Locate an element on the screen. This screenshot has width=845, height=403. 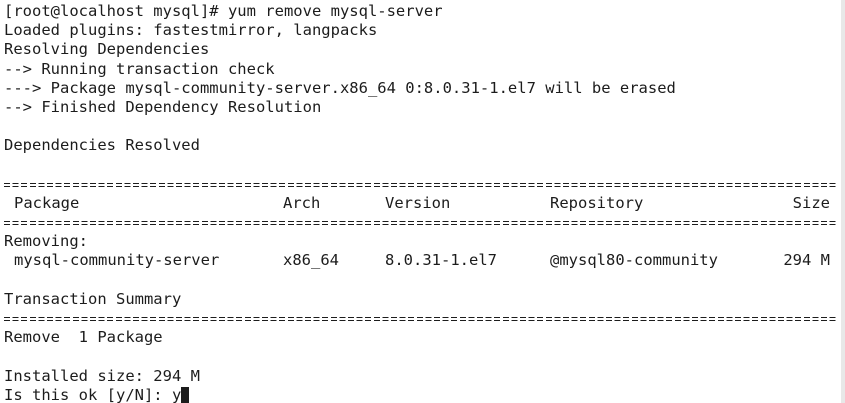
text-cursor is located at coordinates (185, 394).